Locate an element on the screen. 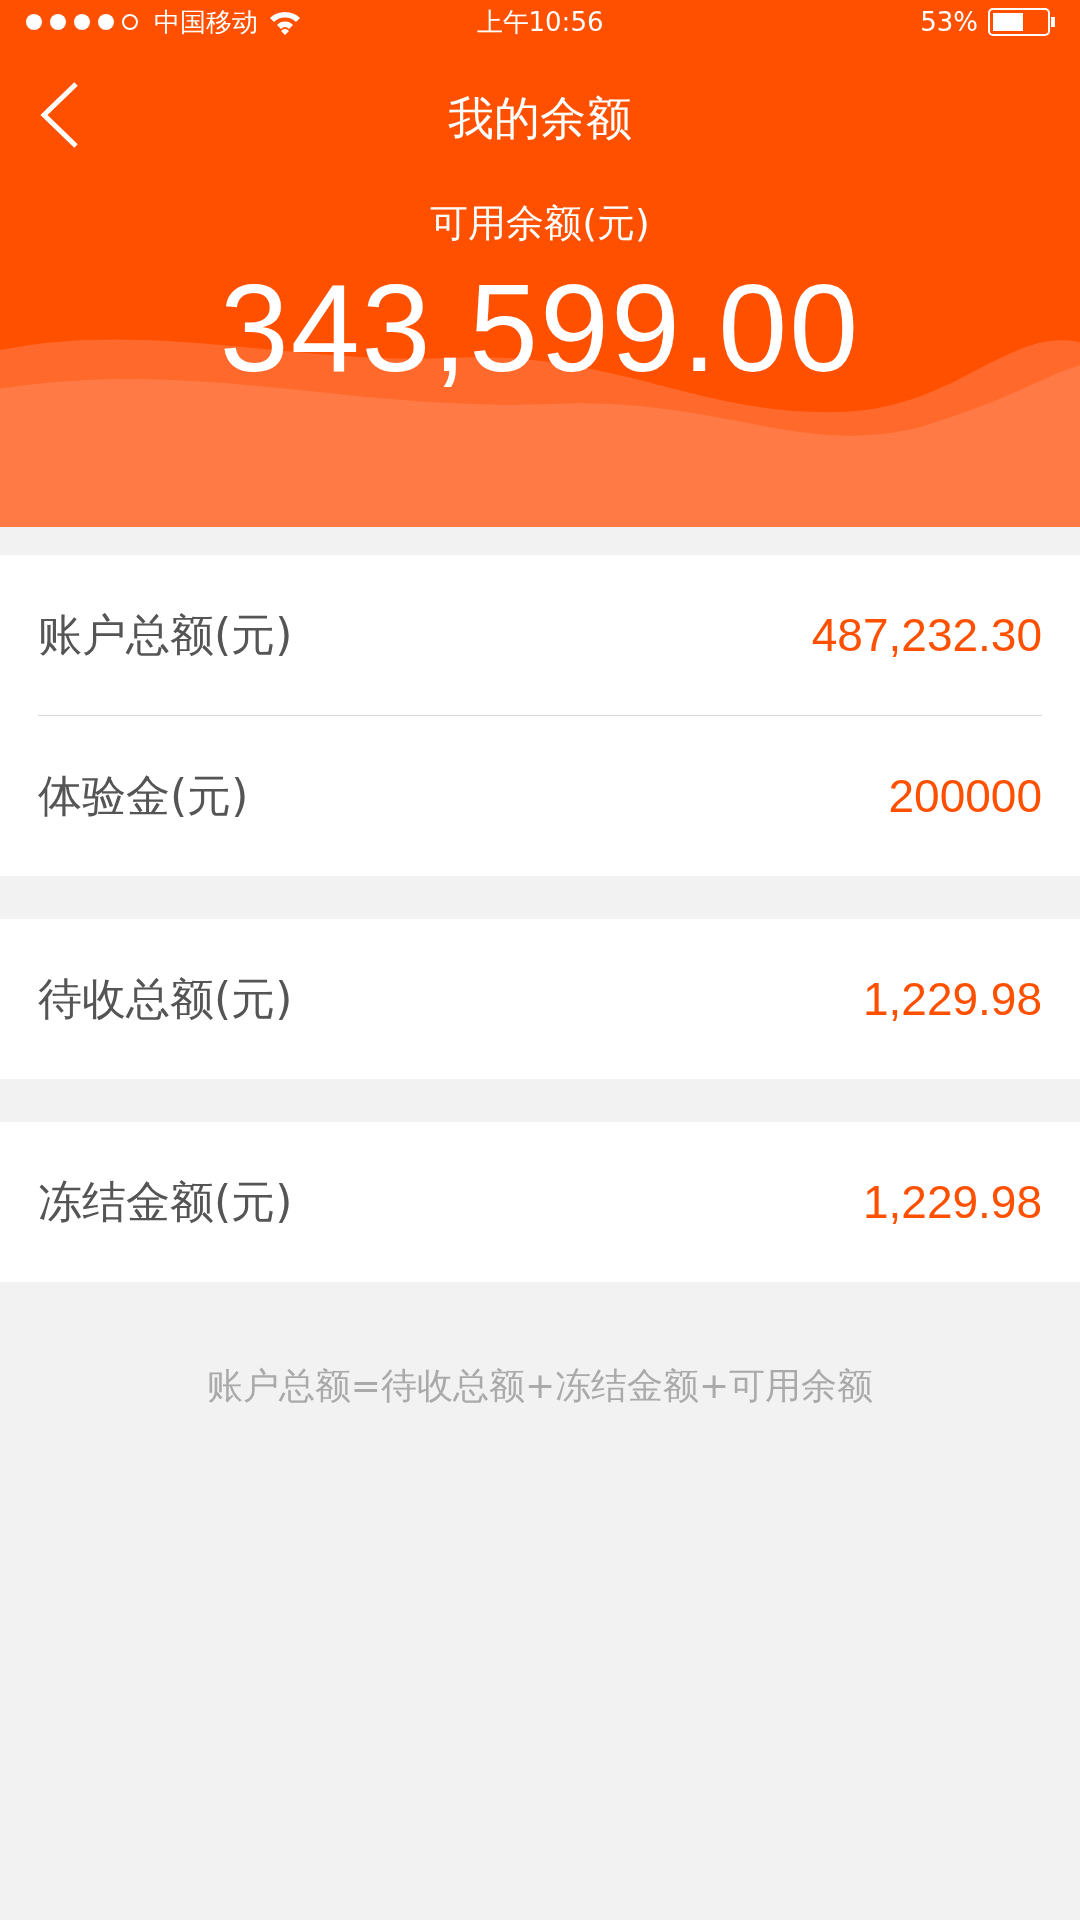  battery-percent: 53% is located at coordinates (949, 22).